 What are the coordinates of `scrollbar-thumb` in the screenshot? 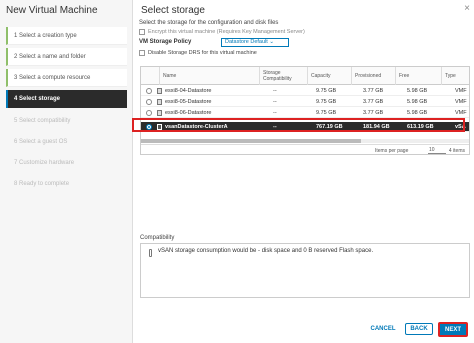 It's located at (251, 141).